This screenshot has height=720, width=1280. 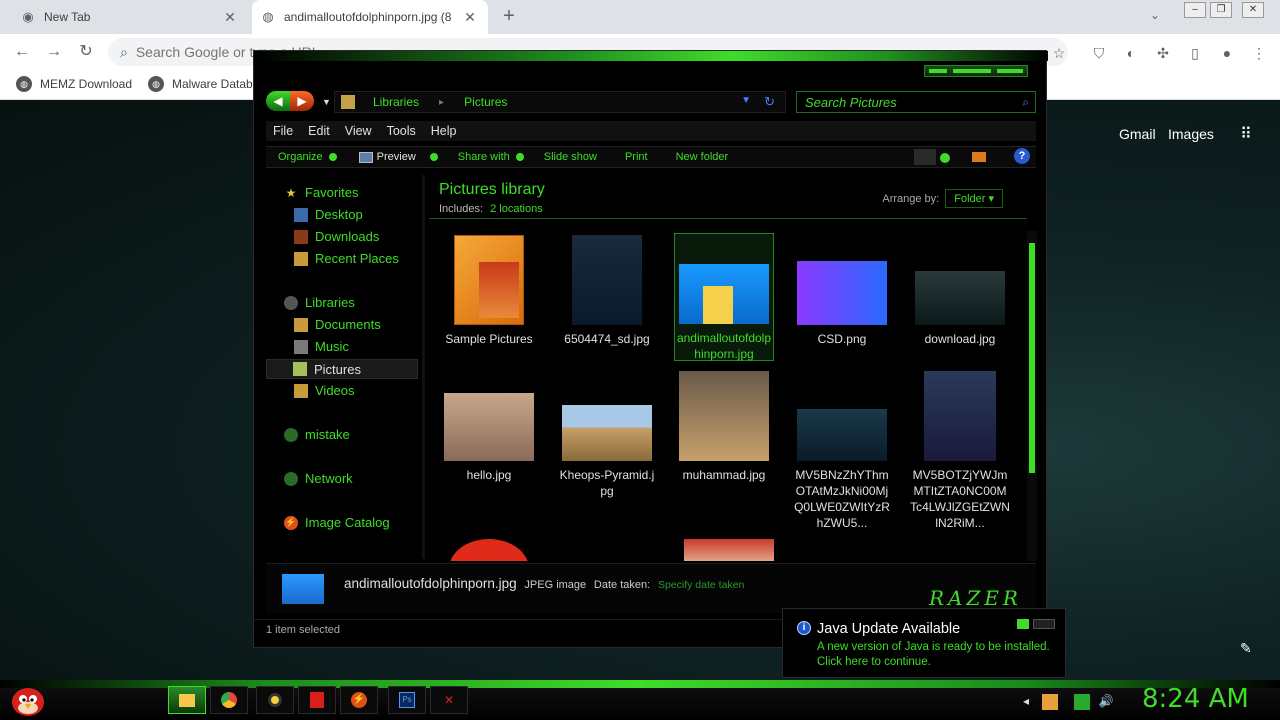 What do you see at coordinates (319, 302) in the screenshot?
I see `nav-libraries: Libraries` at bounding box center [319, 302].